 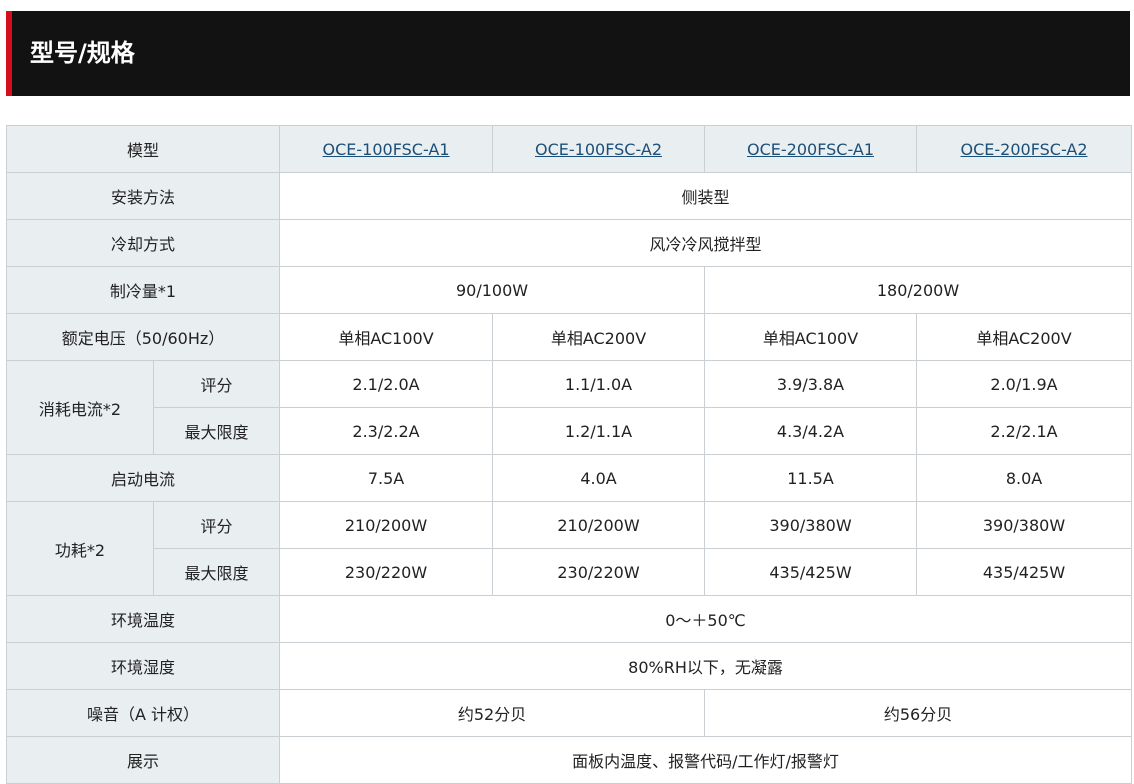 I want to click on model-label: 模型, so click(x=143, y=149).